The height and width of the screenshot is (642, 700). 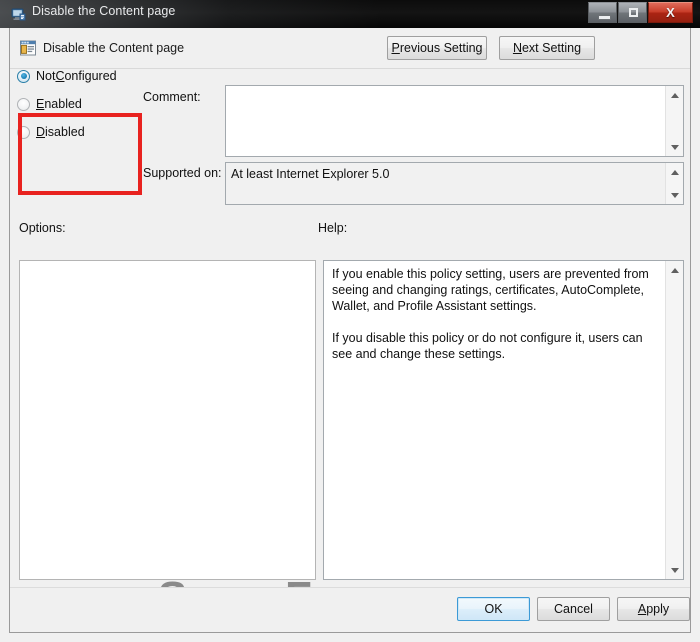 What do you see at coordinates (23, 132) in the screenshot?
I see `radio-disabled-indicator` at bounding box center [23, 132].